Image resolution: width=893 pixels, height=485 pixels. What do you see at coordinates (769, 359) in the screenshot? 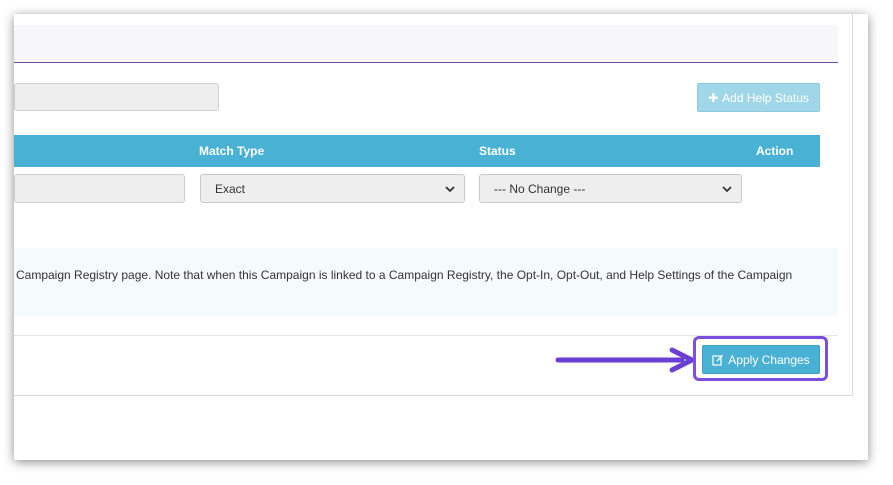
I see `apply-changes-label: Apply Changes` at bounding box center [769, 359].